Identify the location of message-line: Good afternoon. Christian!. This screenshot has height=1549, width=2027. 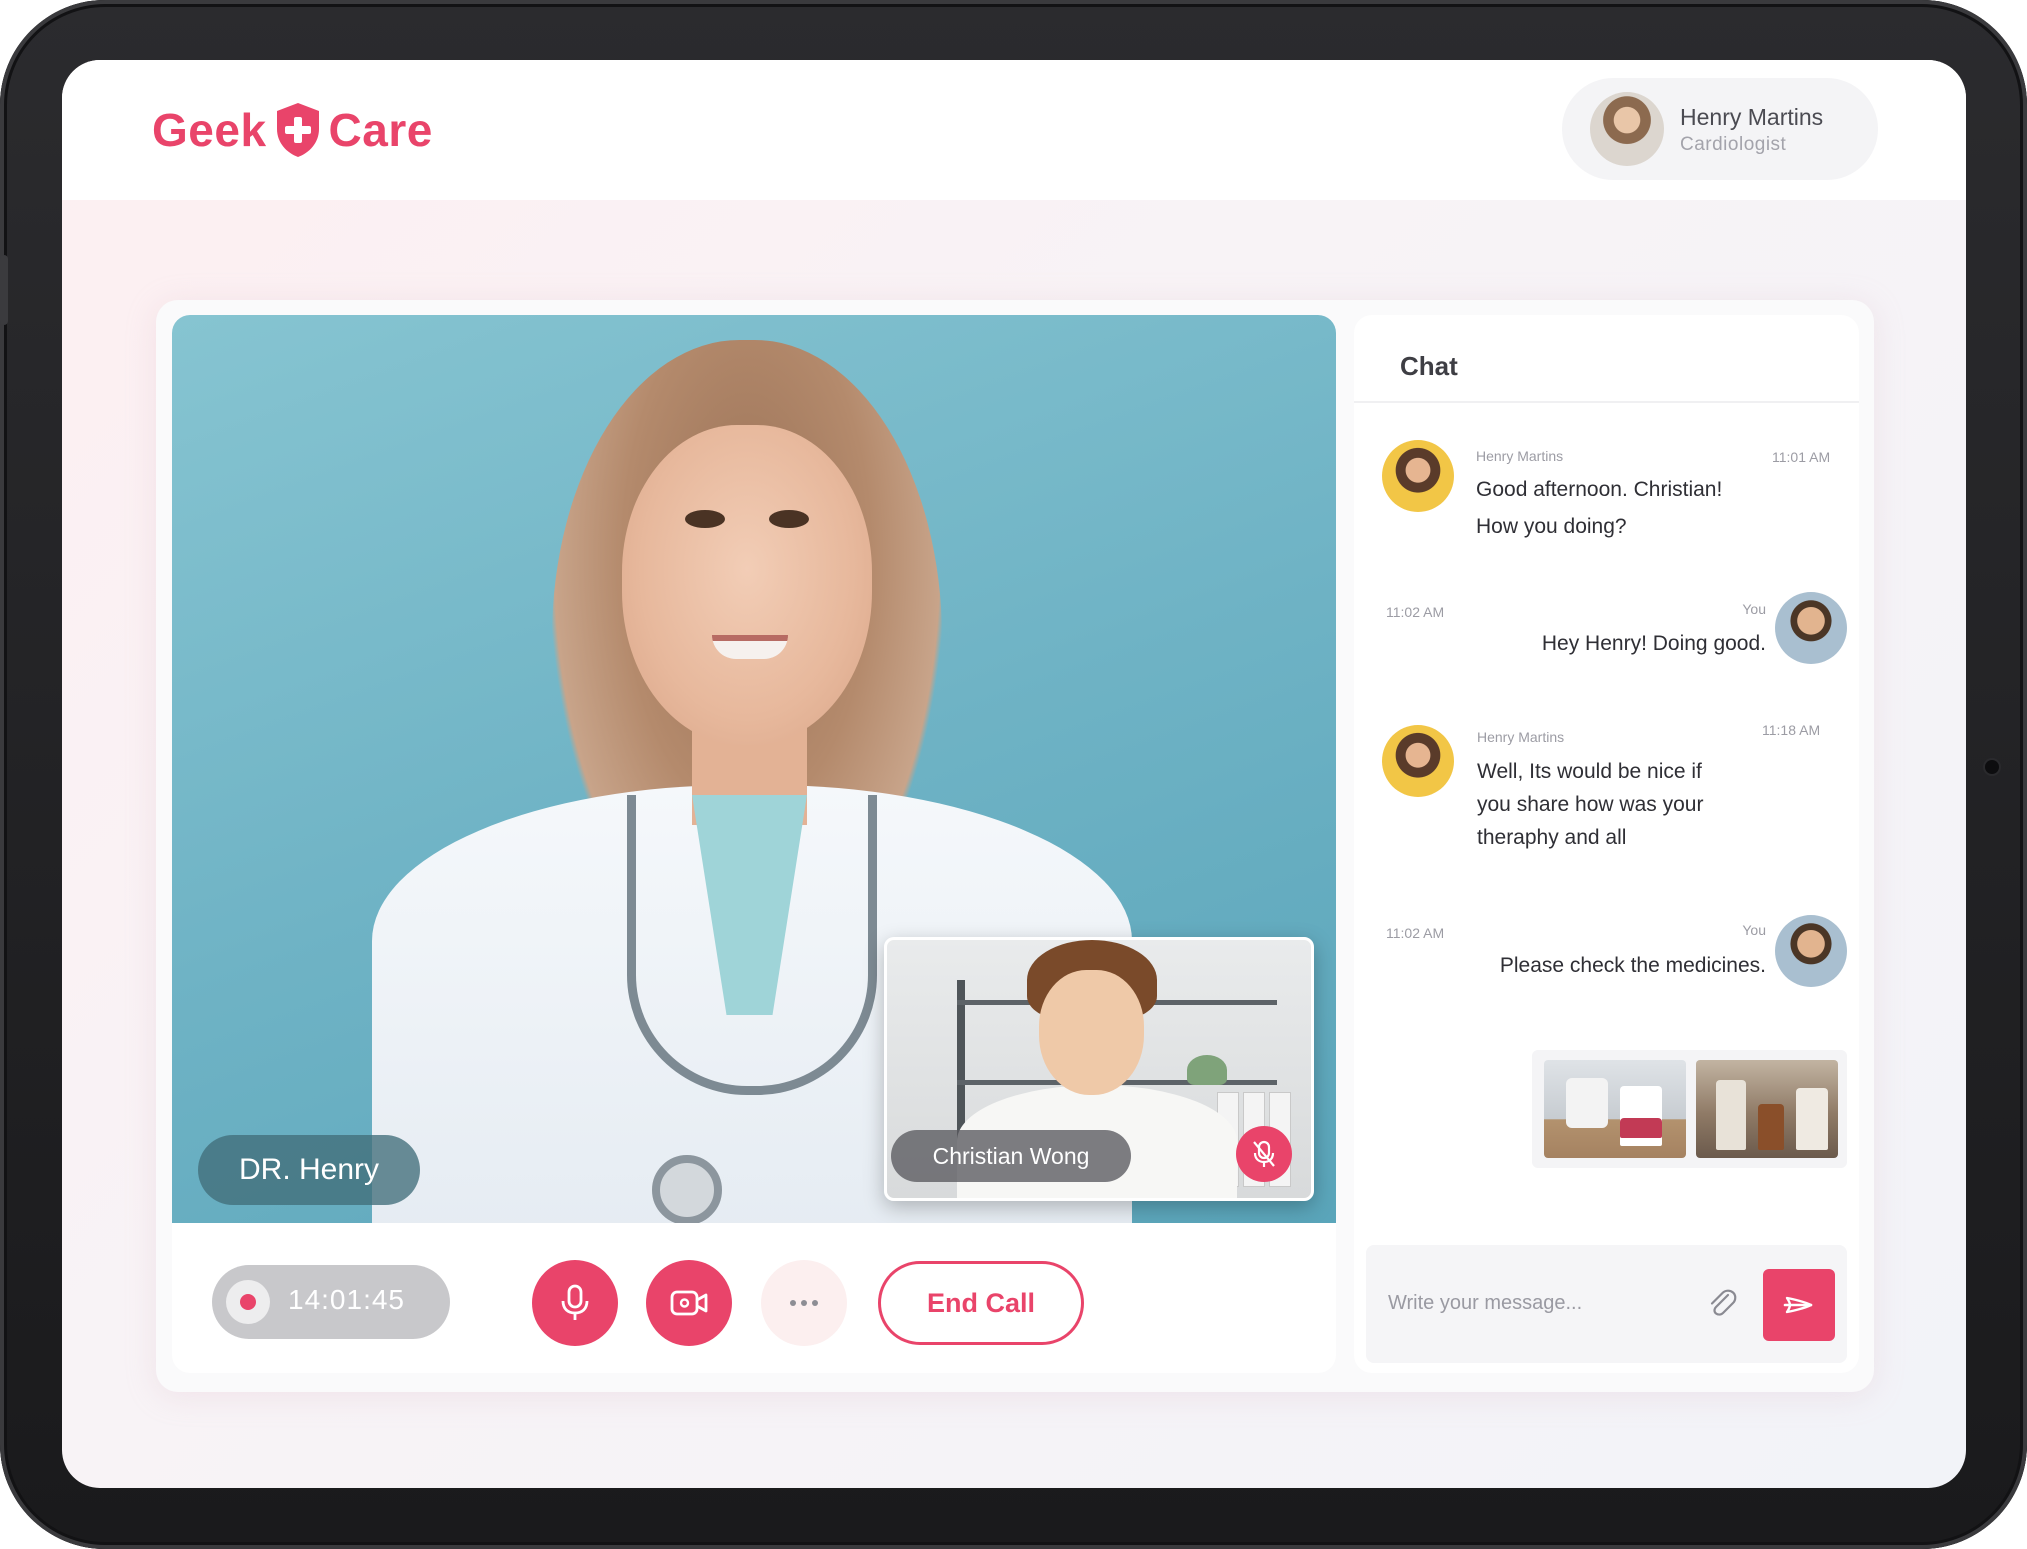
(1599, 489).